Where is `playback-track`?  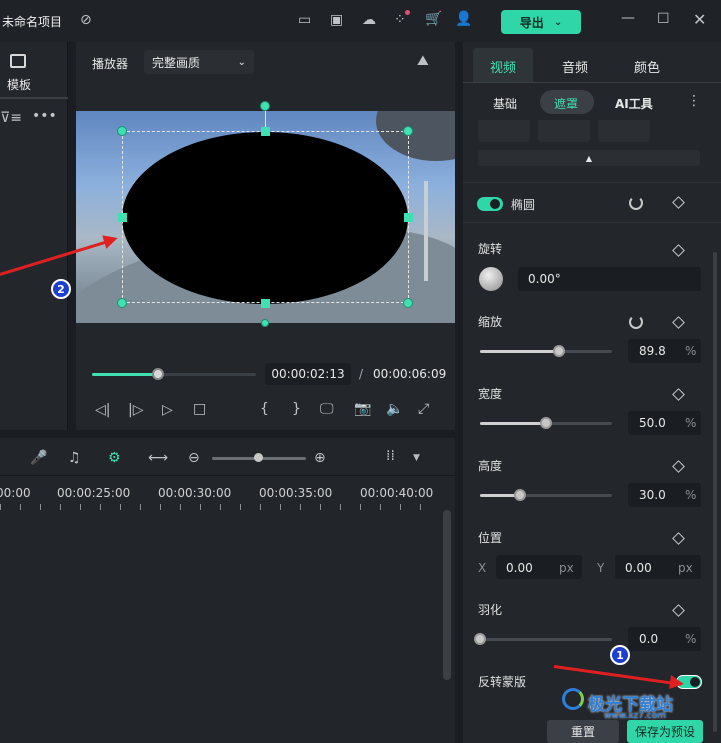
playback-track is located at coordinates (174, 374).